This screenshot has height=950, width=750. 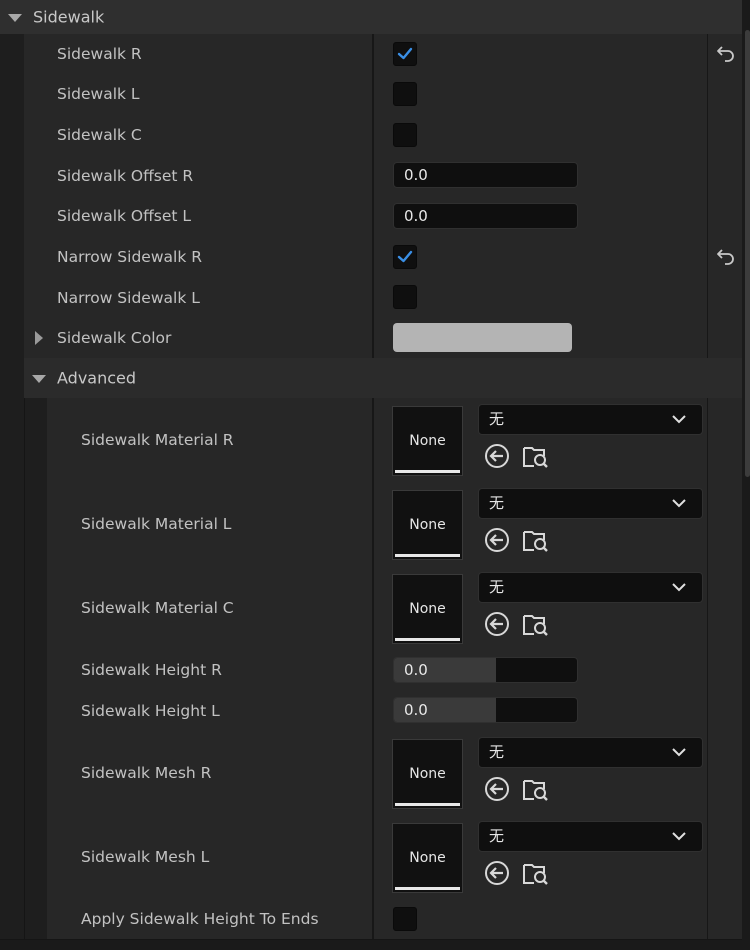 I want to click on property-row-apply-sidewalk-height-to-ends: Apply Sidewalk Height To Ends, so click(x=371, y=919).